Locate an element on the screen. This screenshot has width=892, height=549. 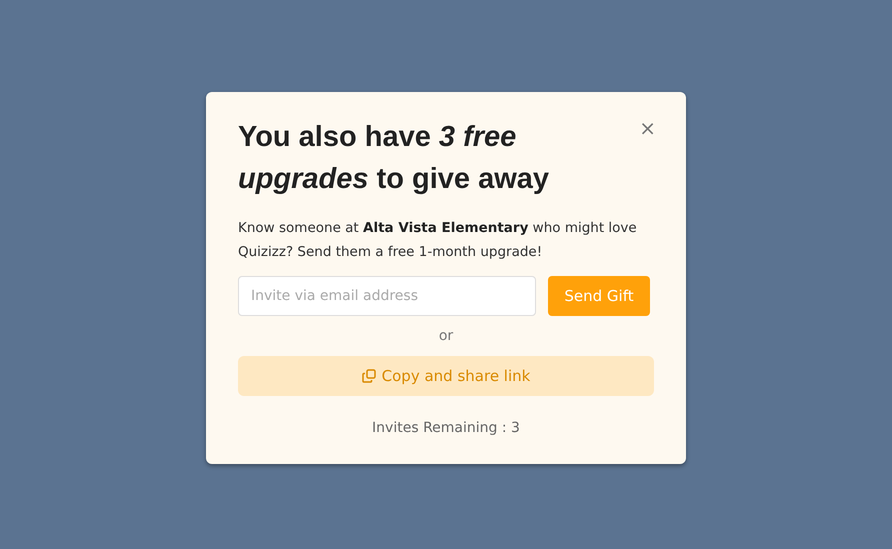
copy-link-button: Copy and share link is located at coordinates (446, 376).